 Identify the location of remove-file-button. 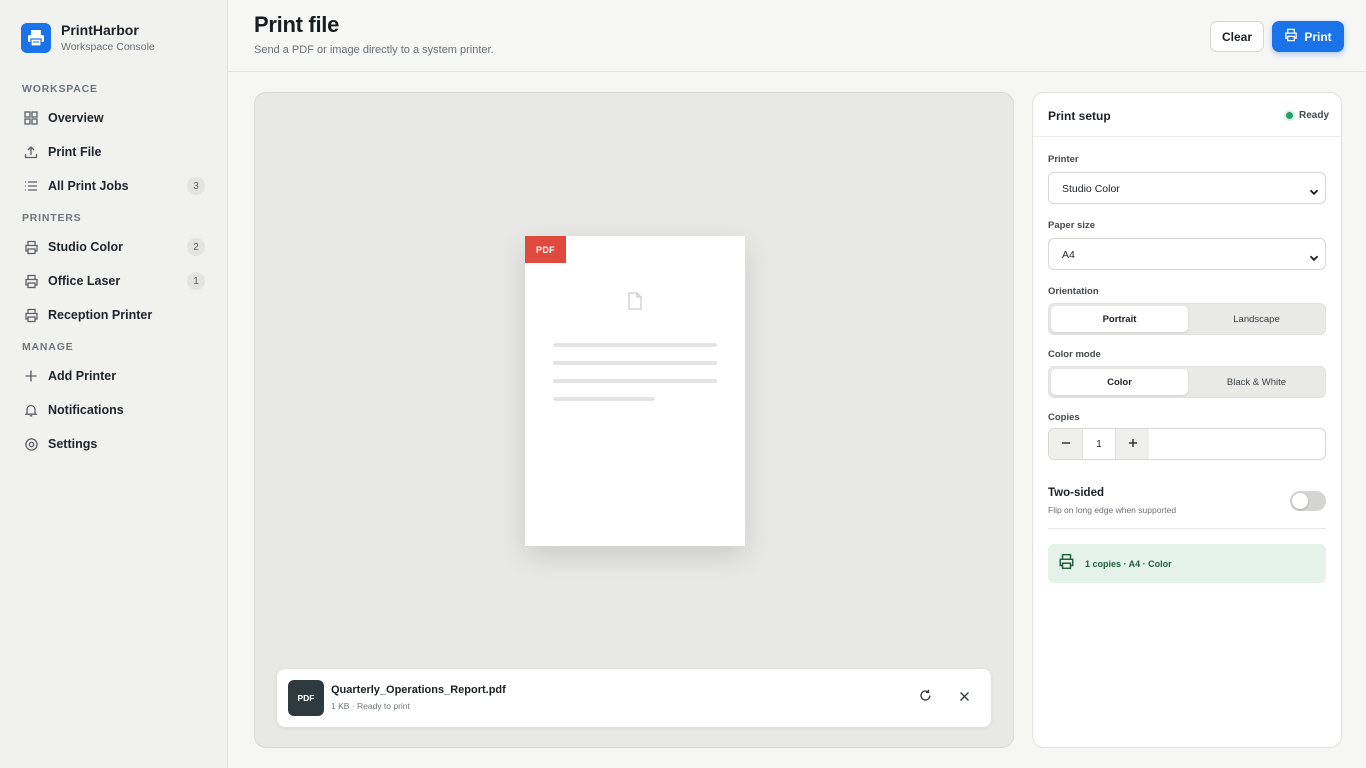
(964, 698).